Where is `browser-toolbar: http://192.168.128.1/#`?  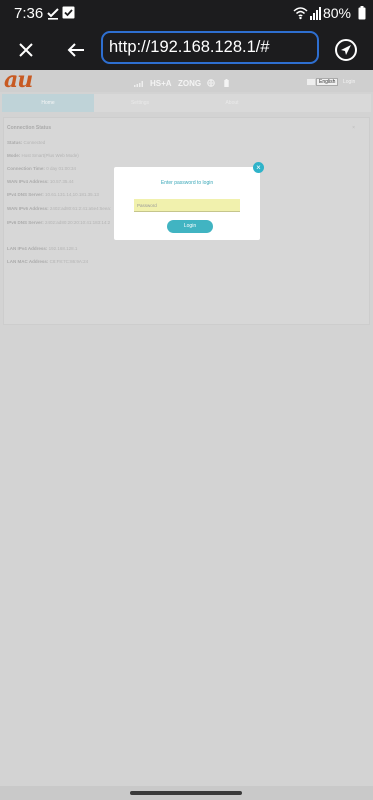
browser-toolbar: http://192.168.128.1/# is located at coordinates (186, 49).